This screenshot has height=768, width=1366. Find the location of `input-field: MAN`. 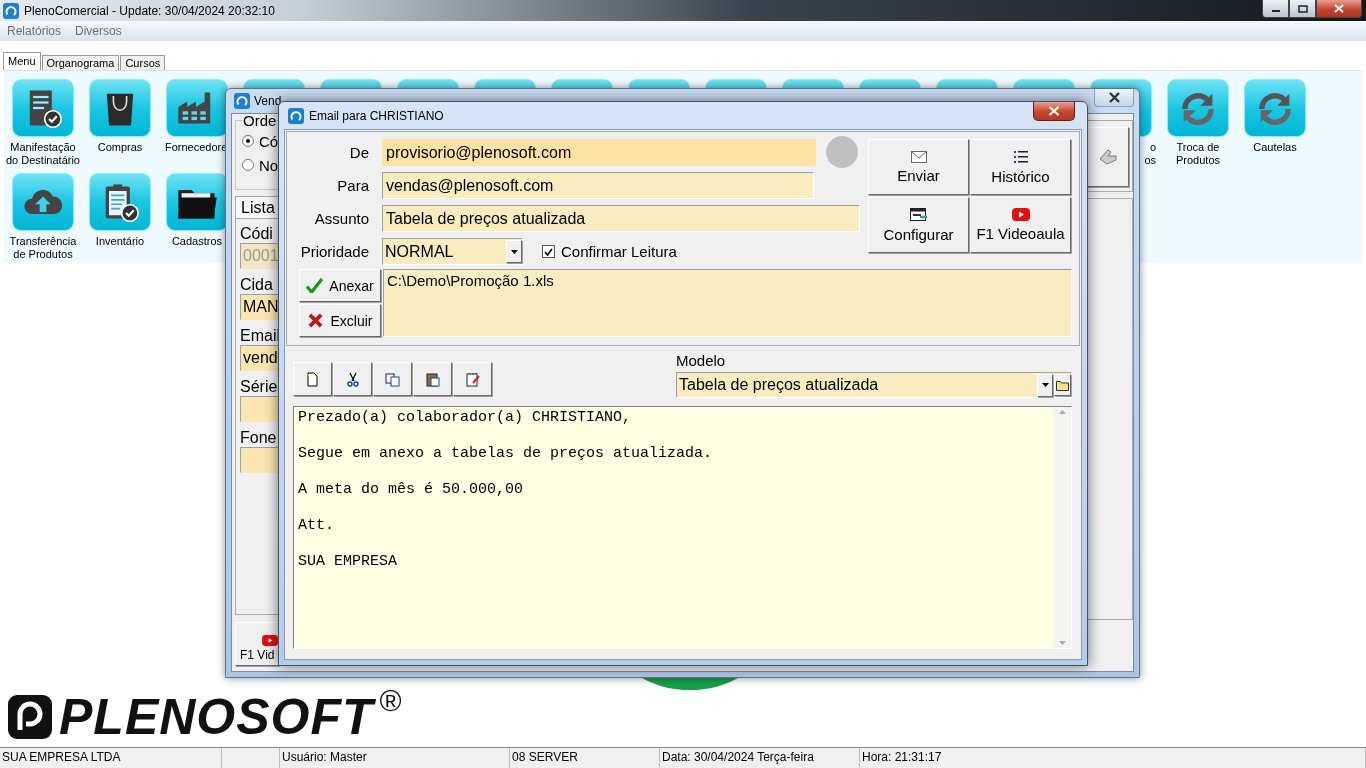

input-field: MAN is located at coordinates (259, 307).